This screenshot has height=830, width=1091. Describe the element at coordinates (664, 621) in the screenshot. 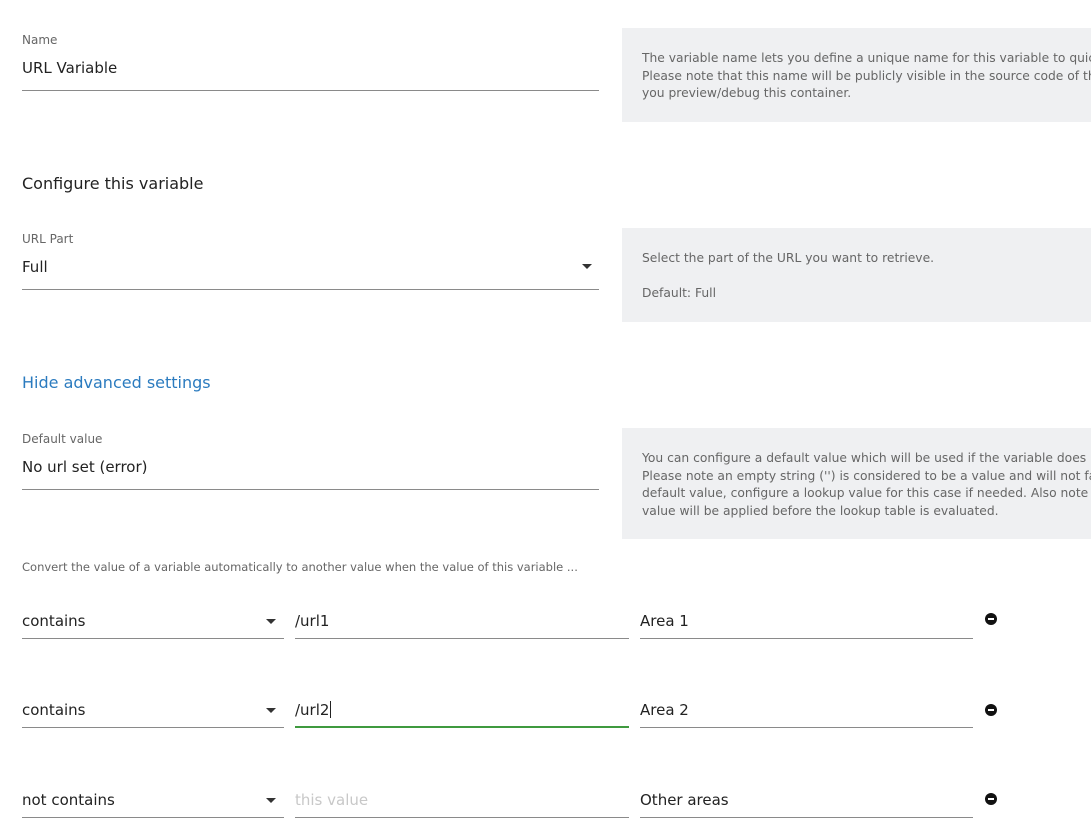

I see `lookup-result-value: Area 1` at that location.